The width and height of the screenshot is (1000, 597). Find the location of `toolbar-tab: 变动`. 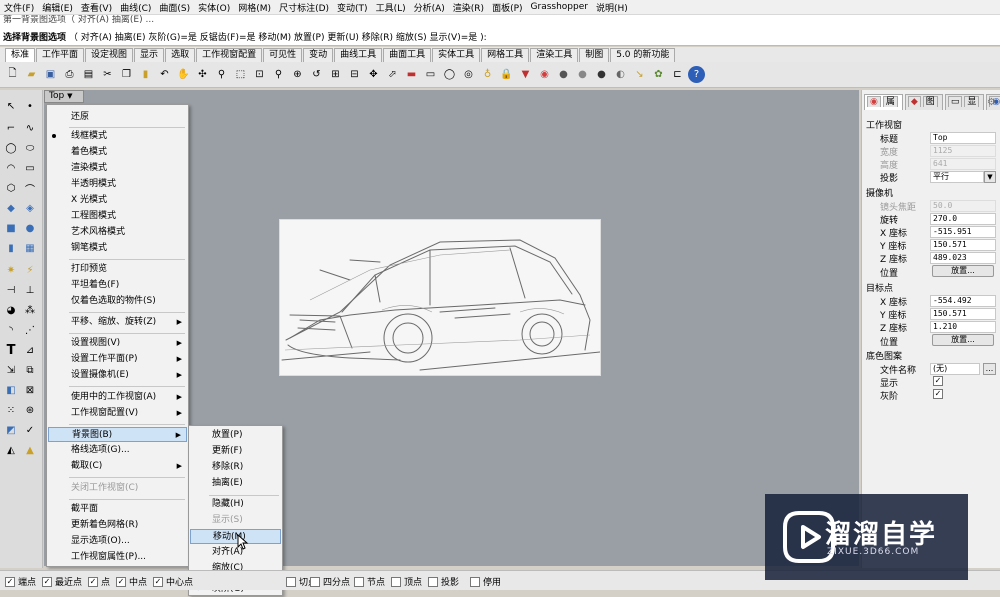

toolbar-tab: 变动 is located at coordinates (318, 55).